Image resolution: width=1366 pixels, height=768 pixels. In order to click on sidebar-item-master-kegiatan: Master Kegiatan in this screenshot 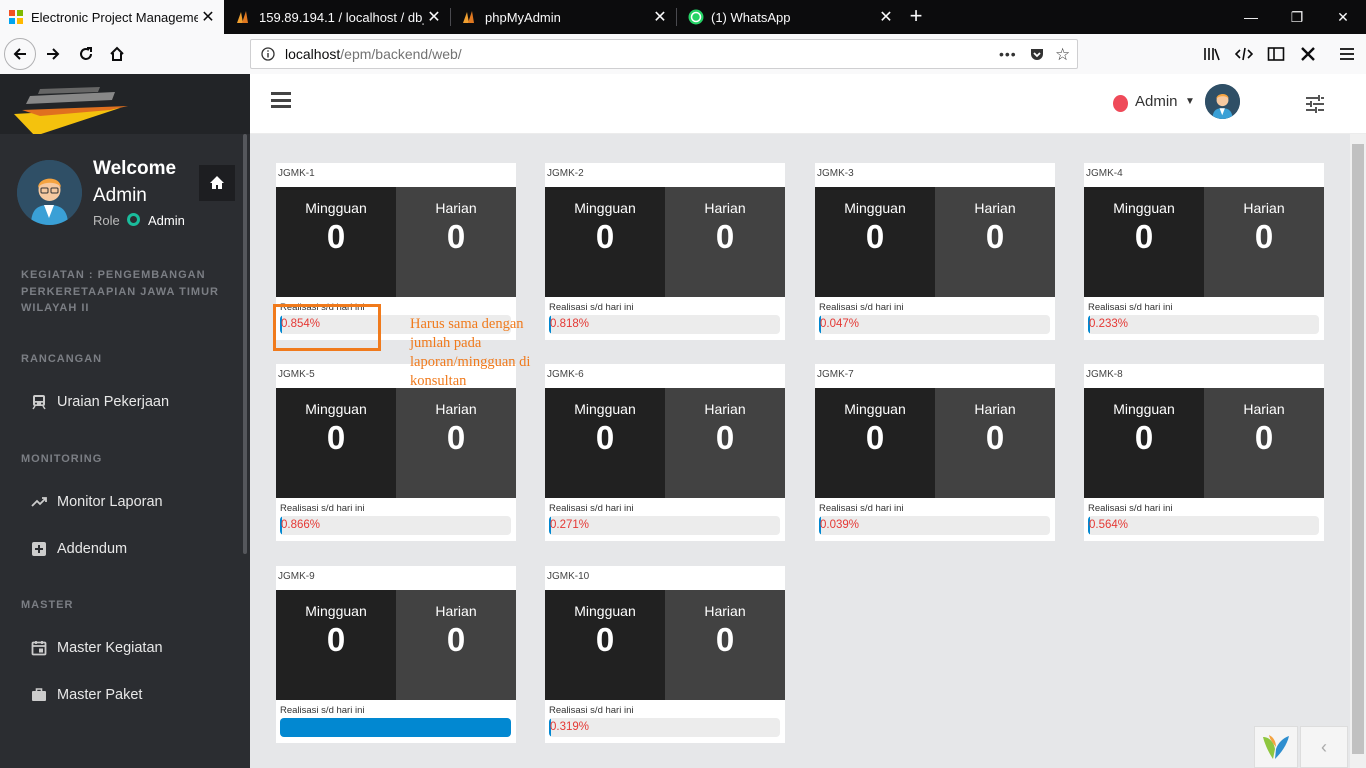, I will do `click(96, 648)`.